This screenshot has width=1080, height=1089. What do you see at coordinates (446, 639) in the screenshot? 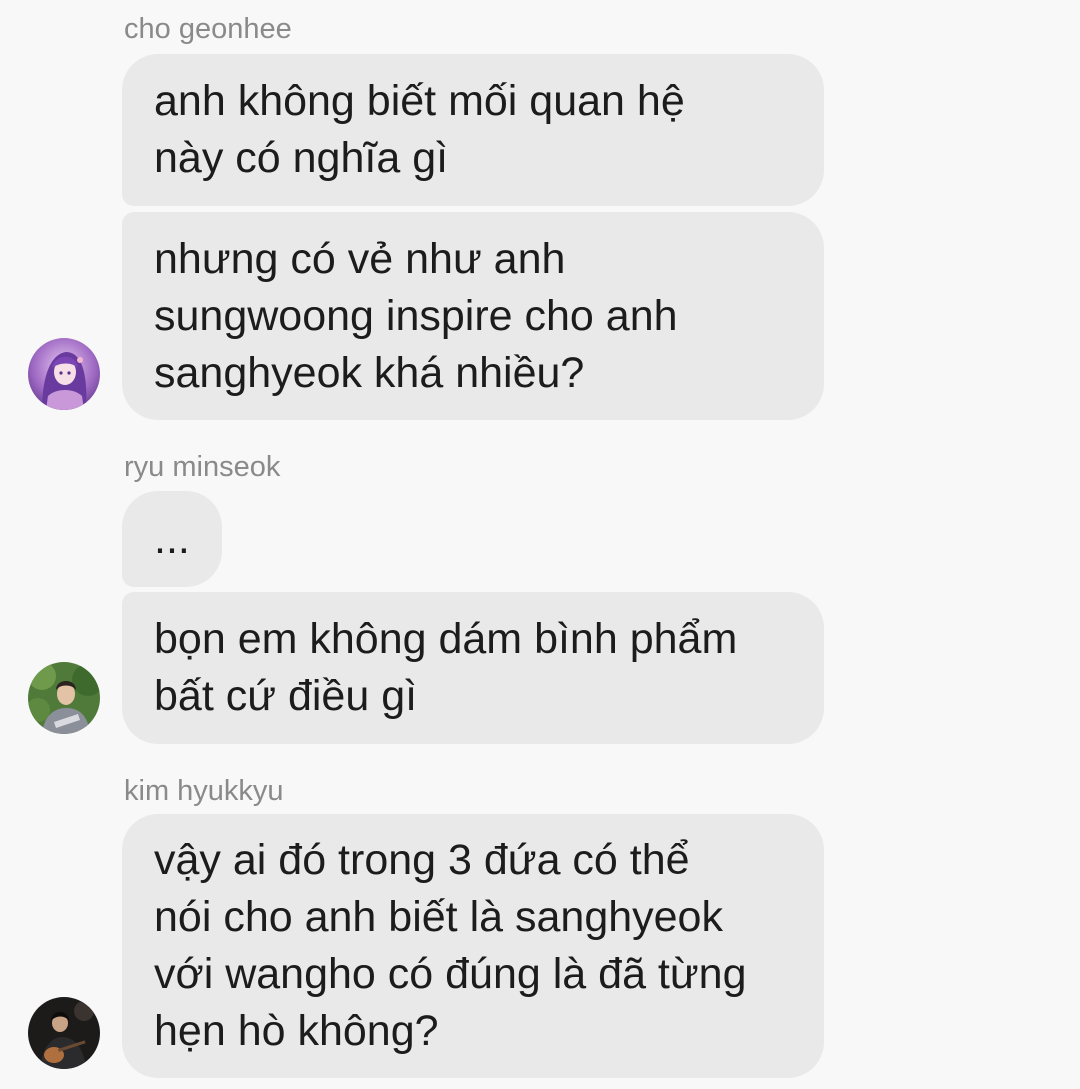
I see `message-text-line: bọn em không dám bình phẩm` at bounding box center [446, 639].